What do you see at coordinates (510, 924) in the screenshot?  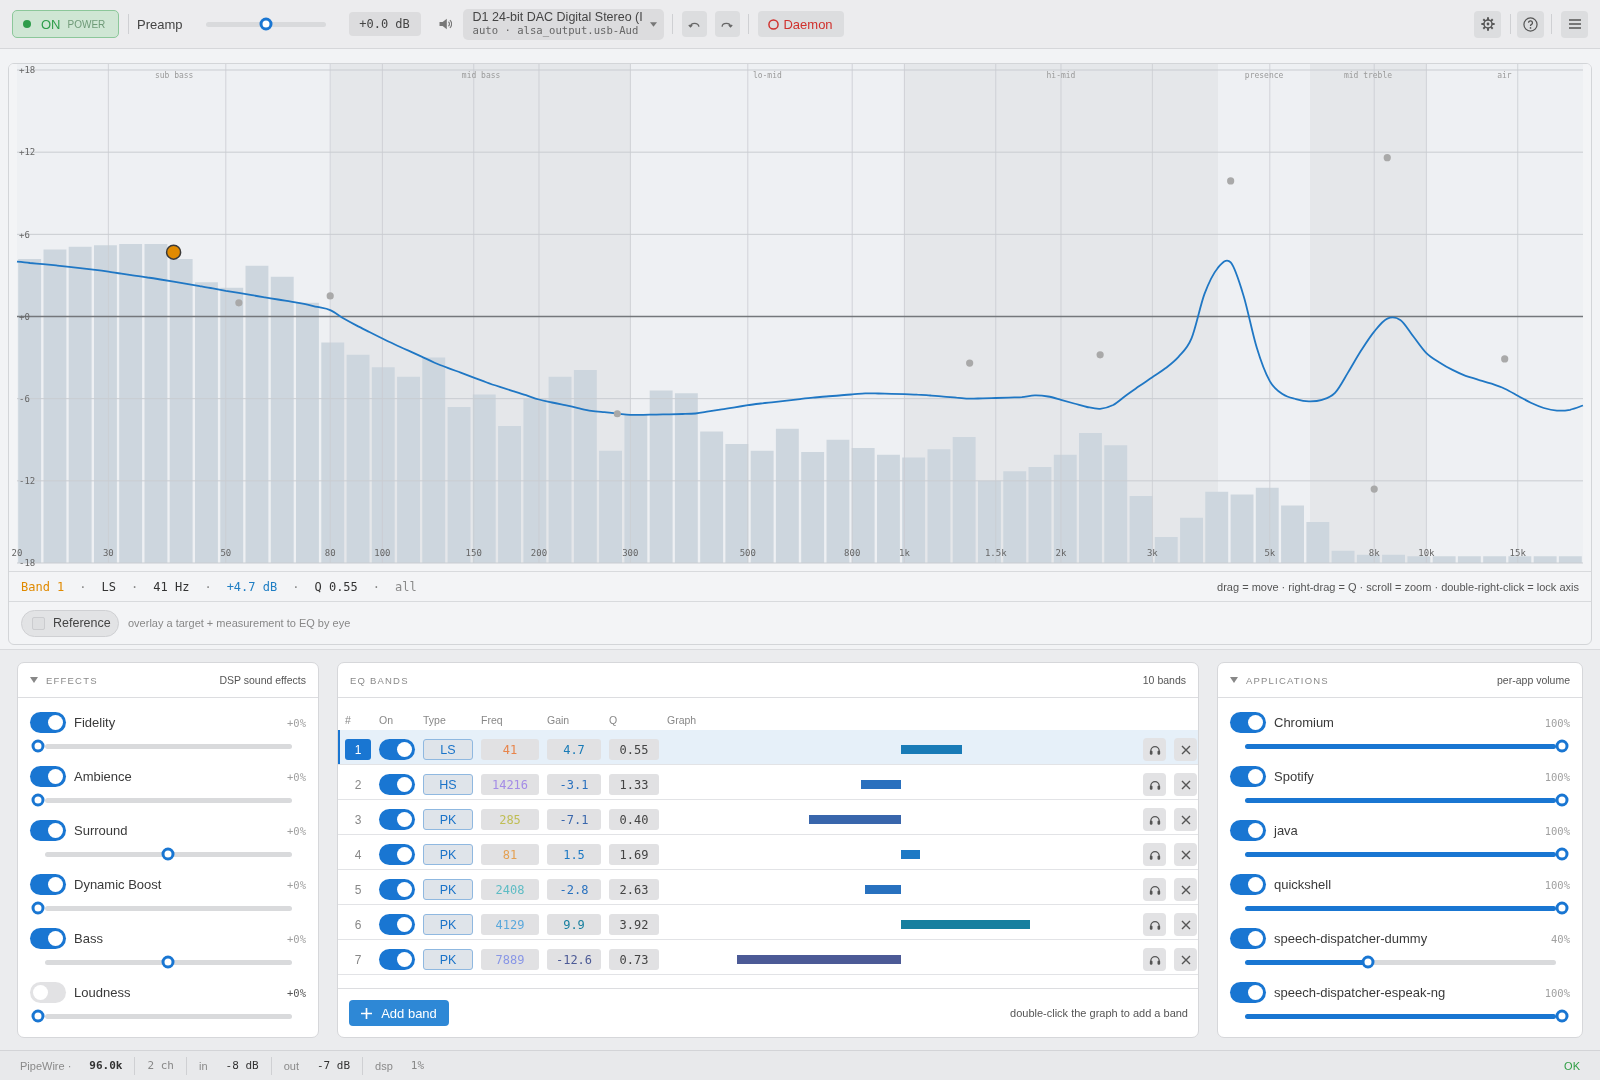 I see `frequency-field: 4129` at bounding box center [510, 924].